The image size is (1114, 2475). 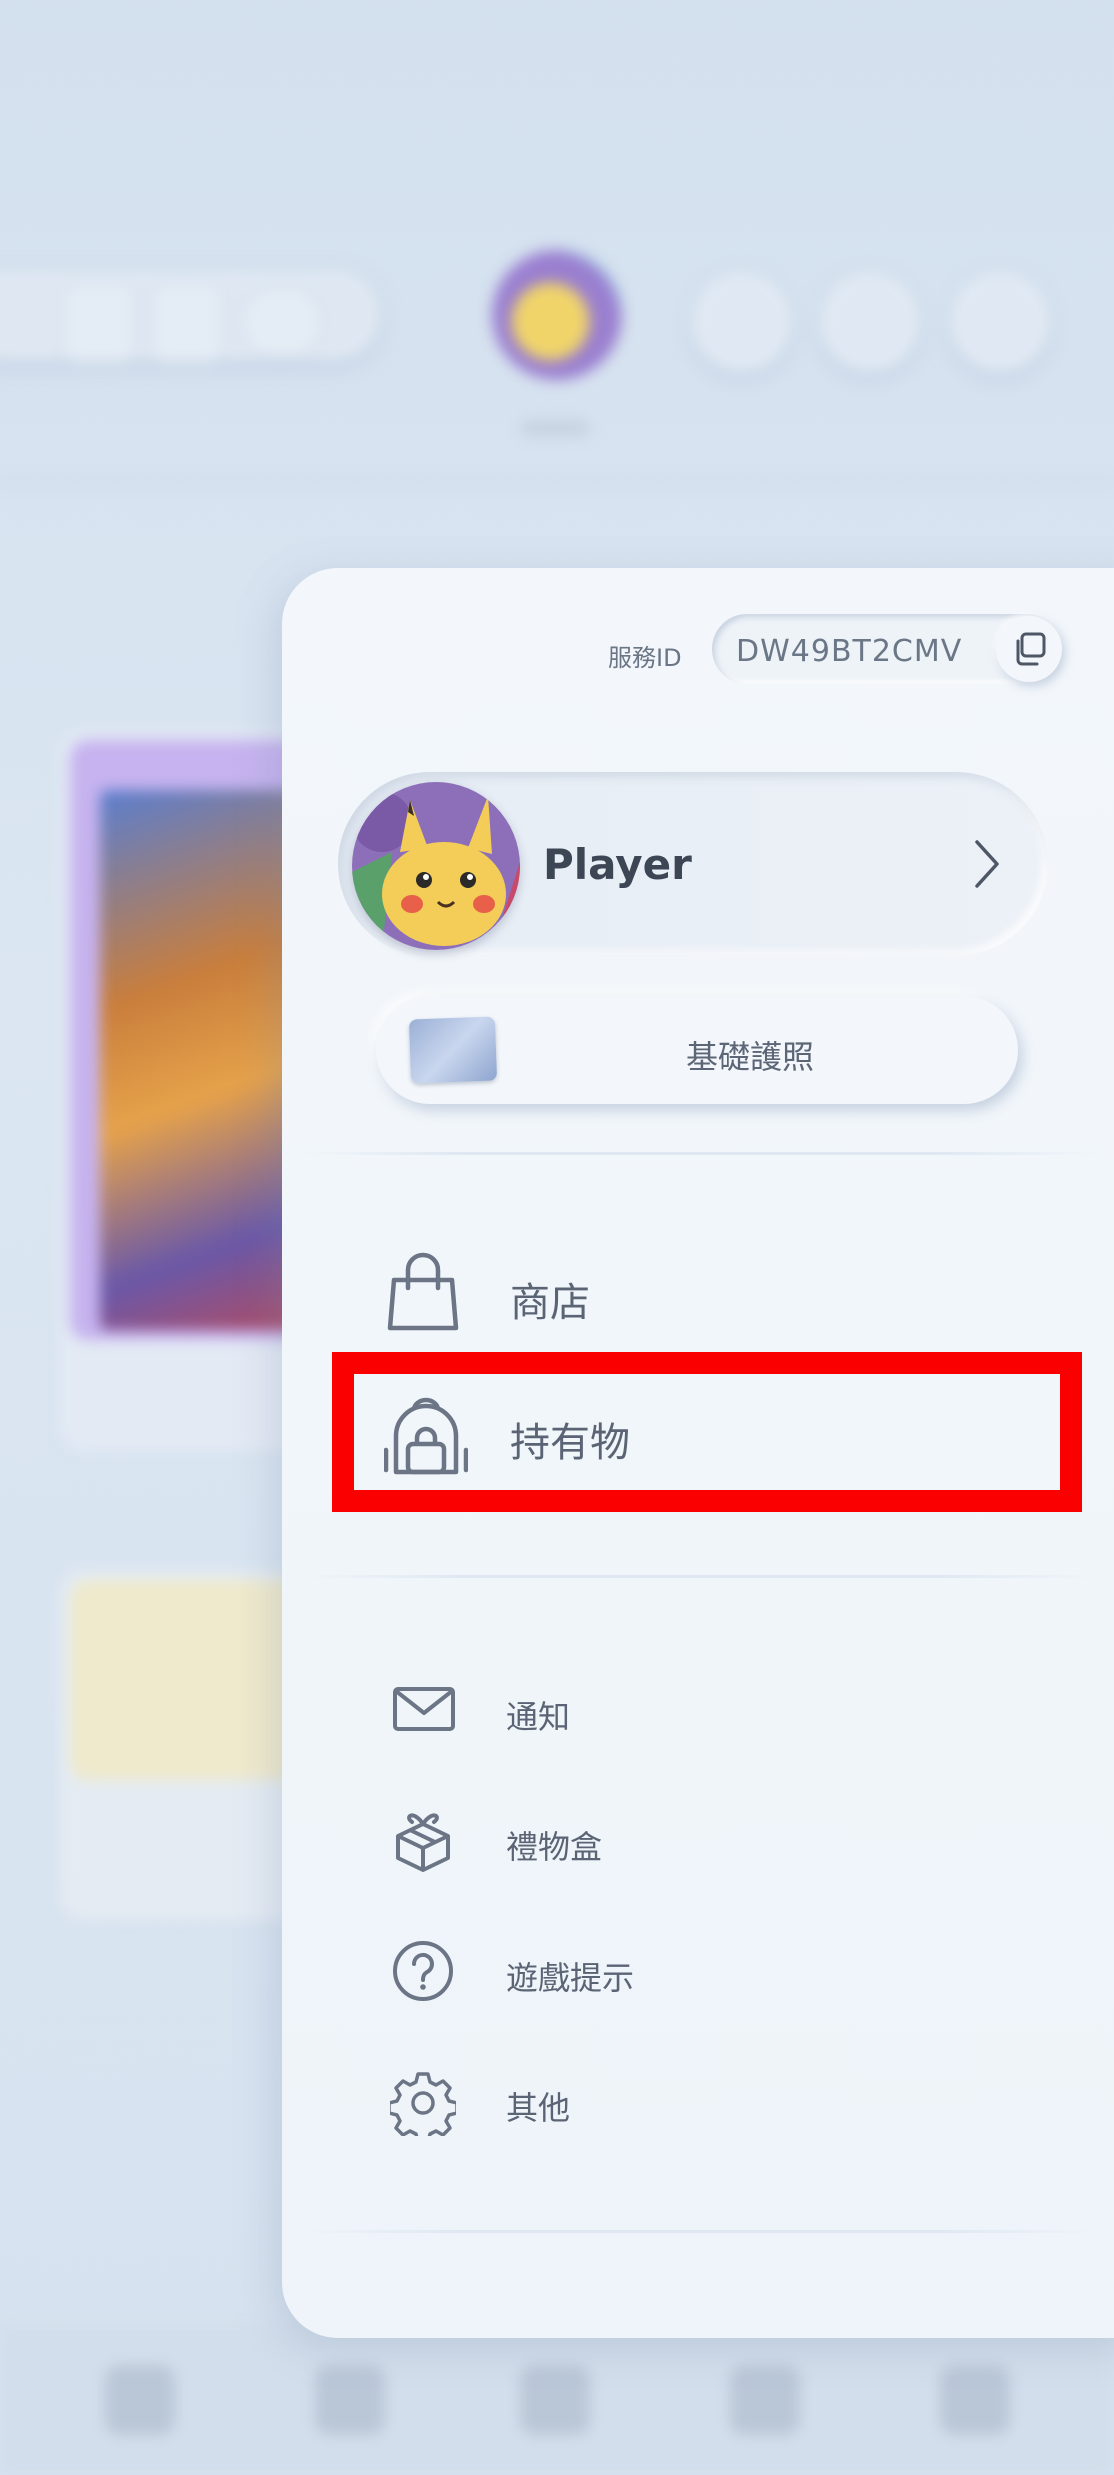 I want to click on pikachu-avatar-image, so click(x=436, y=866).